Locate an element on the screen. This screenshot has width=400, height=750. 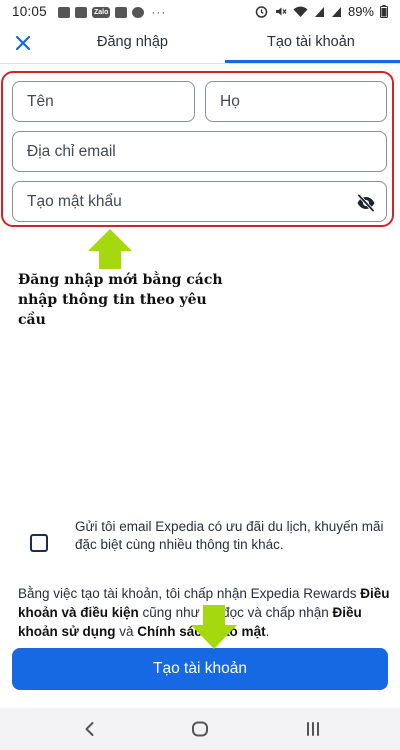
last-name-field is located at coordinates (296, 101).